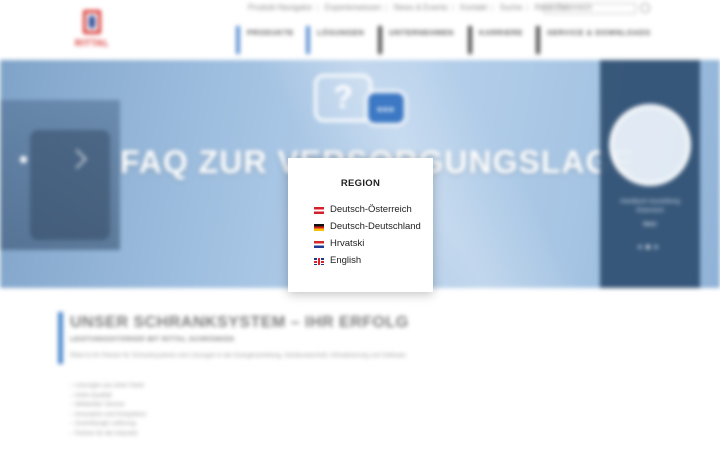 The height and width of the screenshot is (450, 720). What do you see at coordinates (280, 7) in the screenshot?
I see `top-link-produkt-navigator: Produkt-Navigator` at bounding box center [280, 7].